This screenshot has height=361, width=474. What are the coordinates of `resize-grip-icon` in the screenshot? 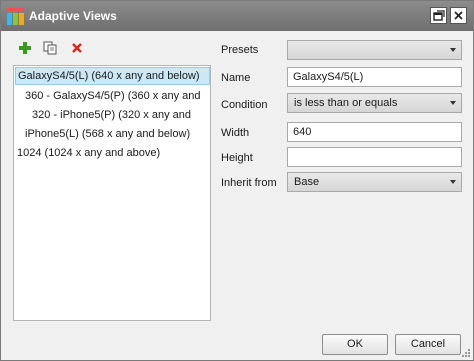 It's located at (466, 353).